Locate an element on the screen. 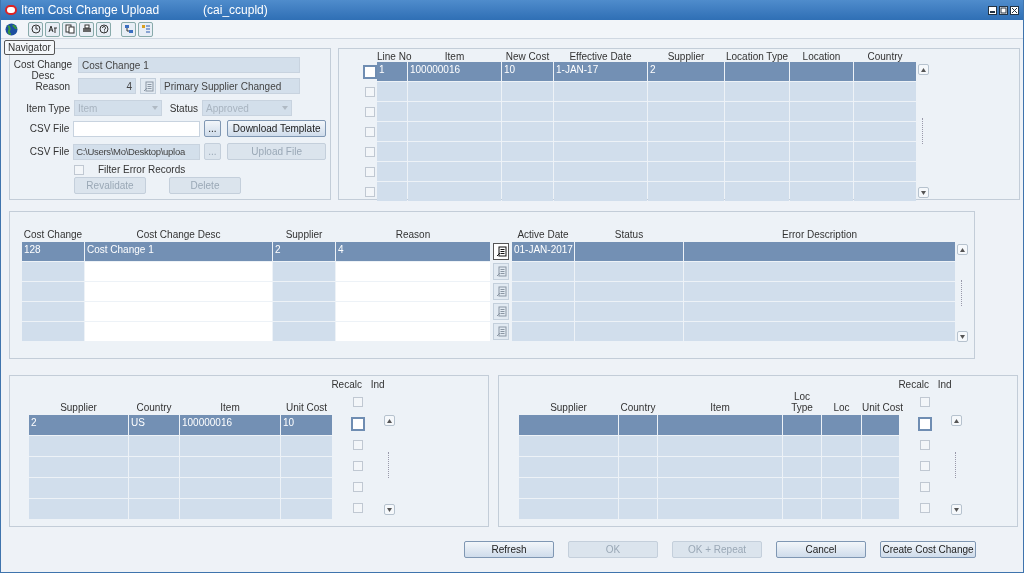 The image size is (1024, 573). footer-button: Cancel is located at coordinates (821, 549).